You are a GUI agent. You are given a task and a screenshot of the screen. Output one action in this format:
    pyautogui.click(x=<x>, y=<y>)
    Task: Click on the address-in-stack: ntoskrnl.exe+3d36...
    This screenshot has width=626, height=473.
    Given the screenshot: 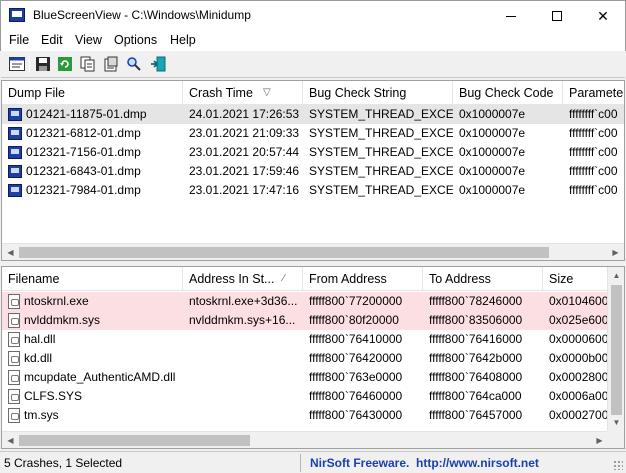 What is the action you would take?
    pyautogui.click(x=243, y=301)
    